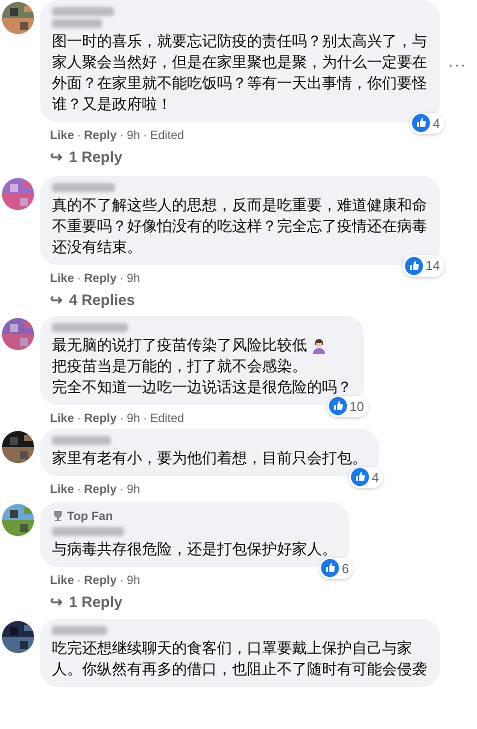 The width and height of the screenshot is (477, 729). What do you see at coordinates (202, 388) in the screenshot?
I see `comment-text: 完全不知道一边吃一边说话这是很危险的吗？` at bounding box center [202, 388].